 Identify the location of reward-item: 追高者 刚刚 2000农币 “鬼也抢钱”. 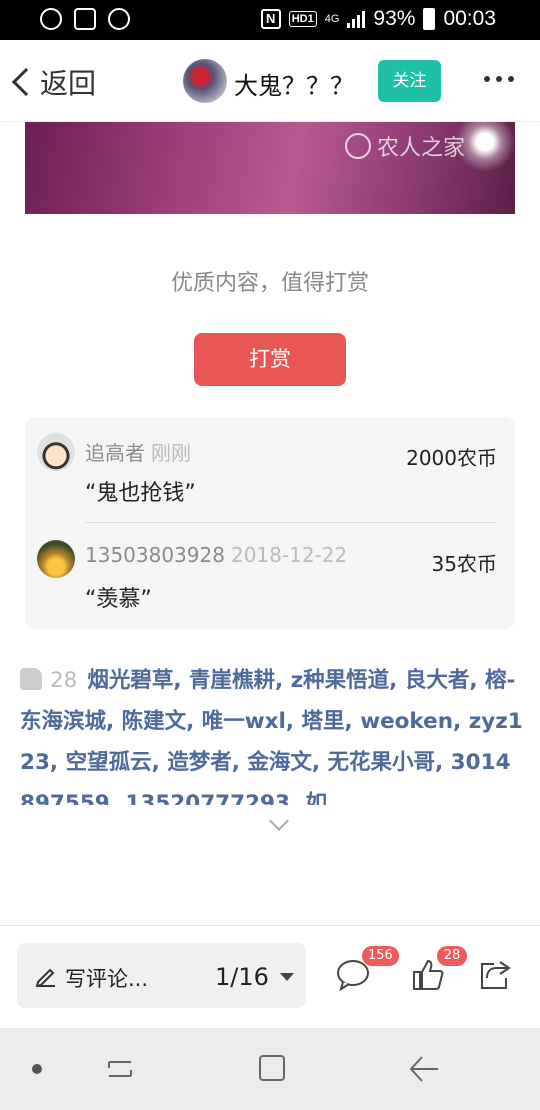
(270, 470).